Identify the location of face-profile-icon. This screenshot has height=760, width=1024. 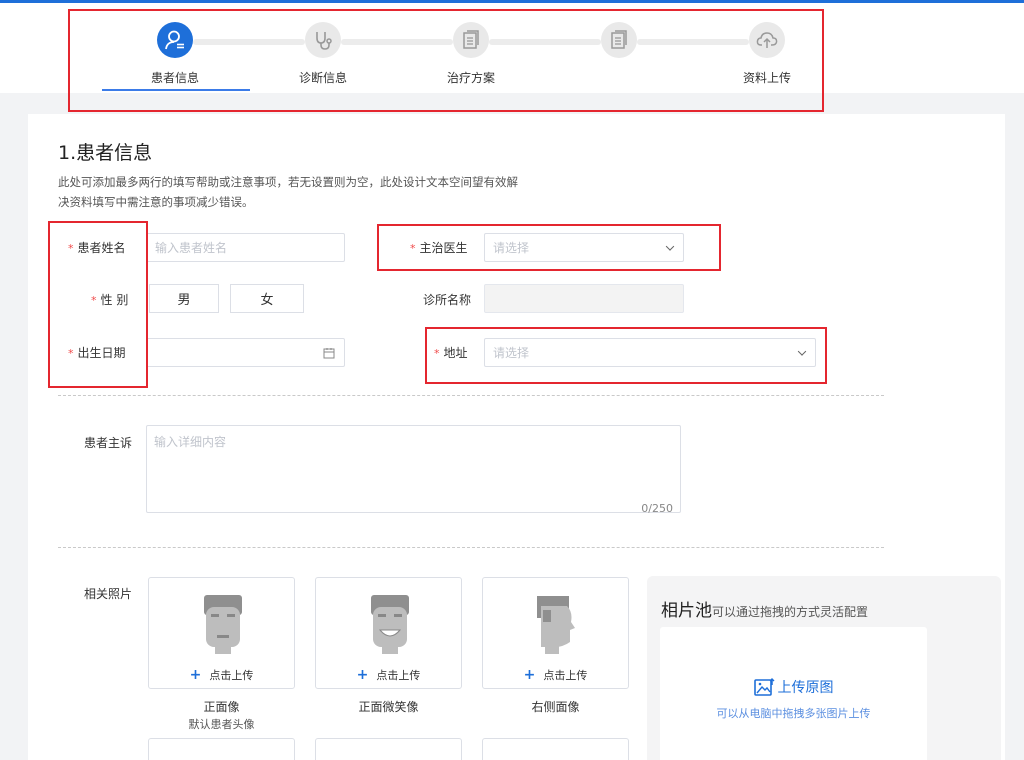
(556, 625).